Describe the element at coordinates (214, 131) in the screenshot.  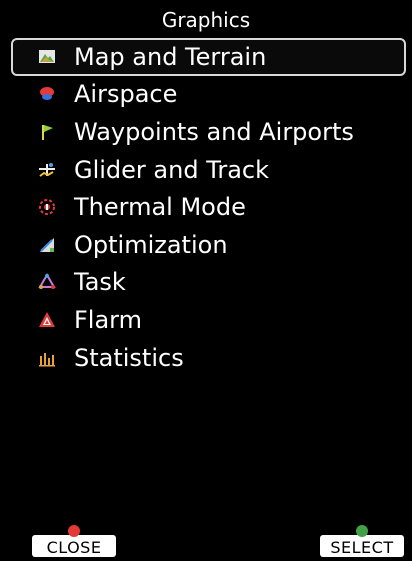
I see `menu-item-label: Waypoints and Airports` at that location.